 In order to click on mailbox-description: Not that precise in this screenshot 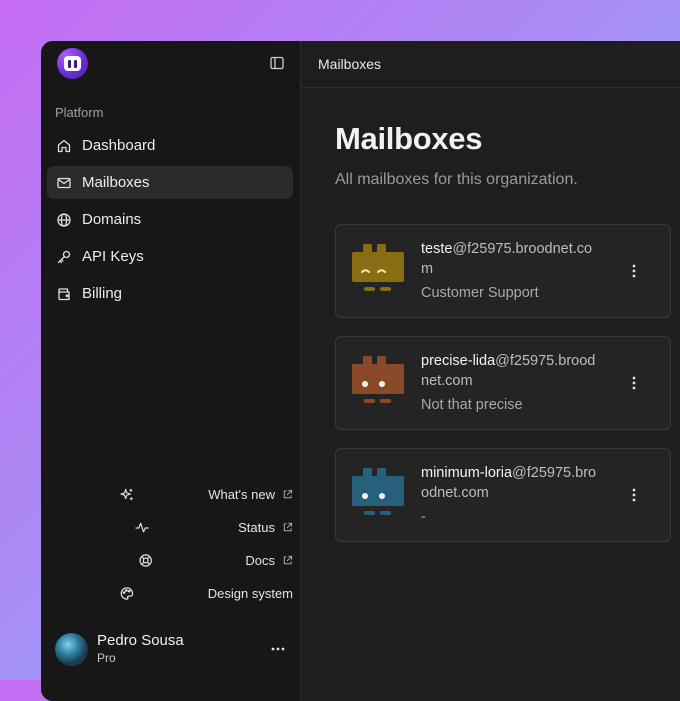, I will do `click(472, 405)`.